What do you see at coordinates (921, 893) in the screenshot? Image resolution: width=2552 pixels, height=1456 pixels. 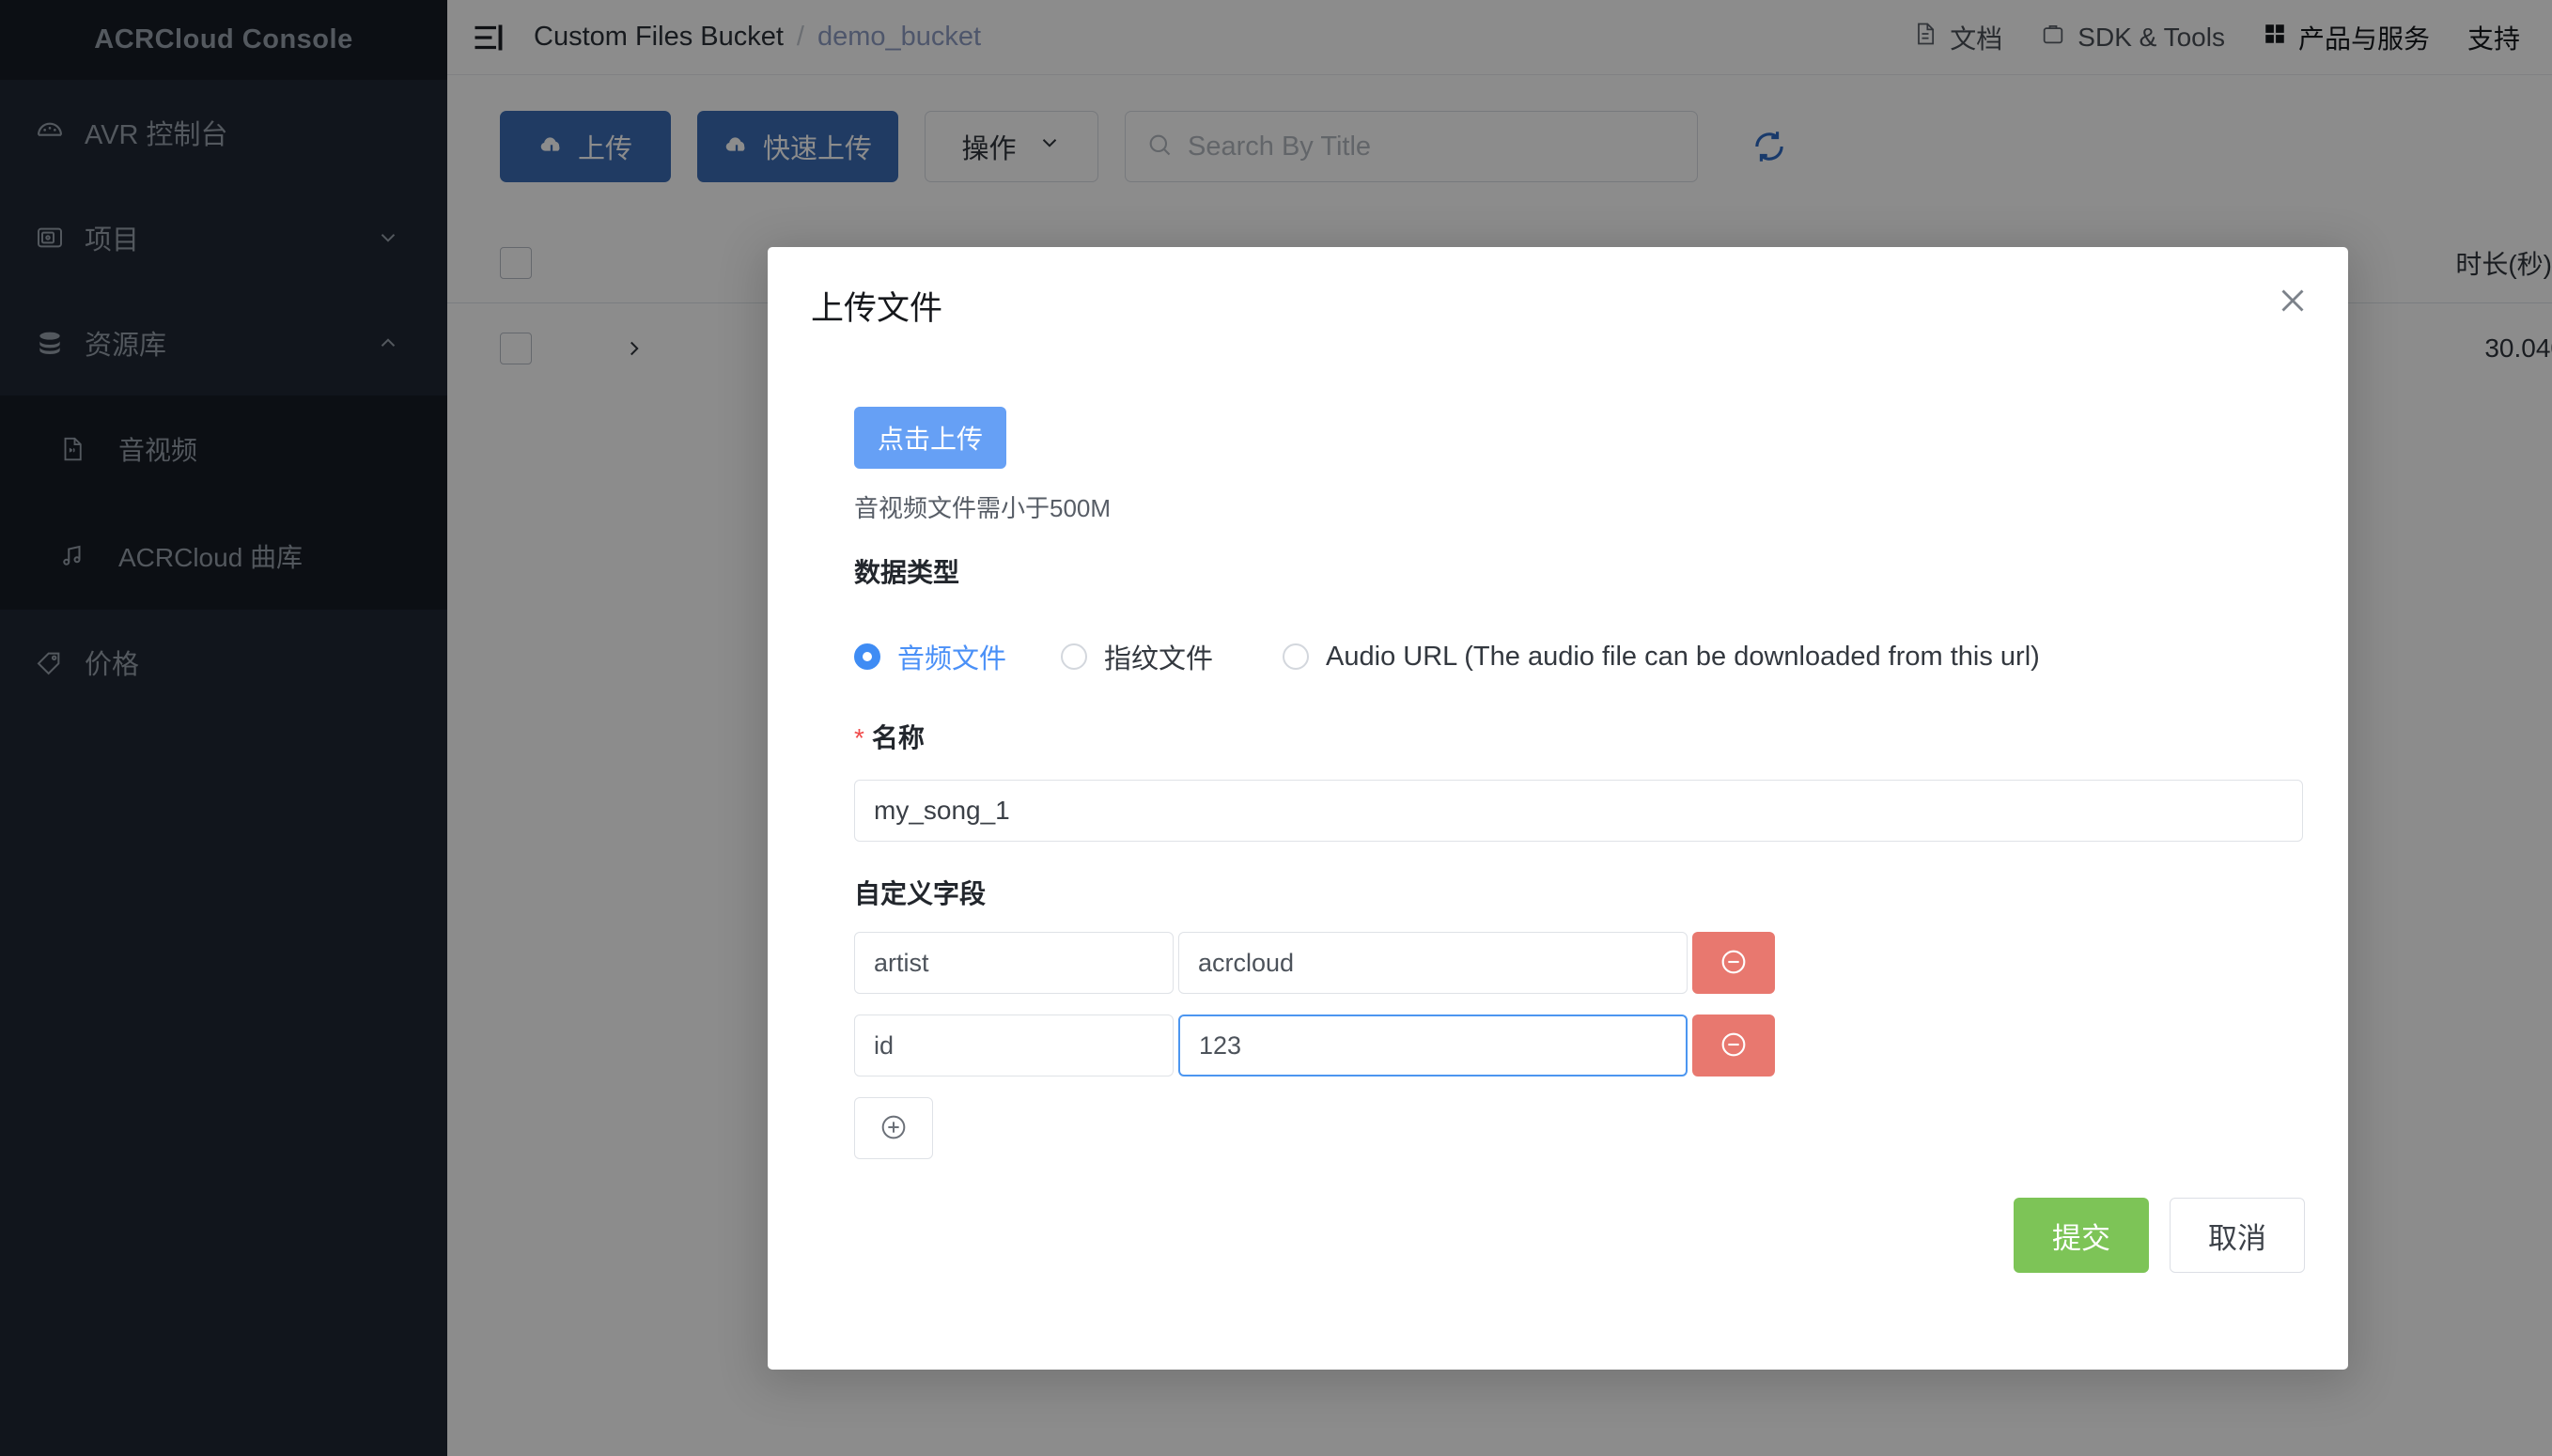 I see `custom-fields-label: 自定义字段` at bounding box center [921, 893].